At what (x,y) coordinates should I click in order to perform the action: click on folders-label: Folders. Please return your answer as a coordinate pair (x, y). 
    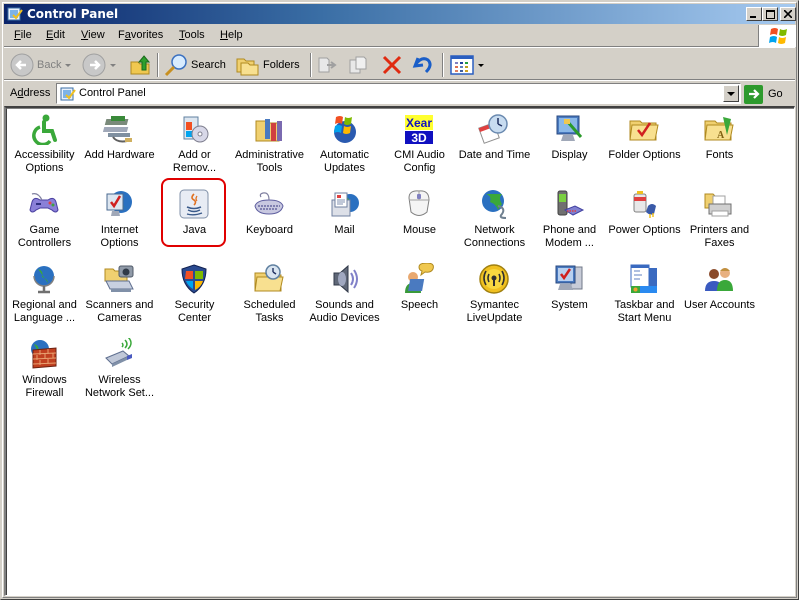
    Looking at the image, I should click on (281, 65).